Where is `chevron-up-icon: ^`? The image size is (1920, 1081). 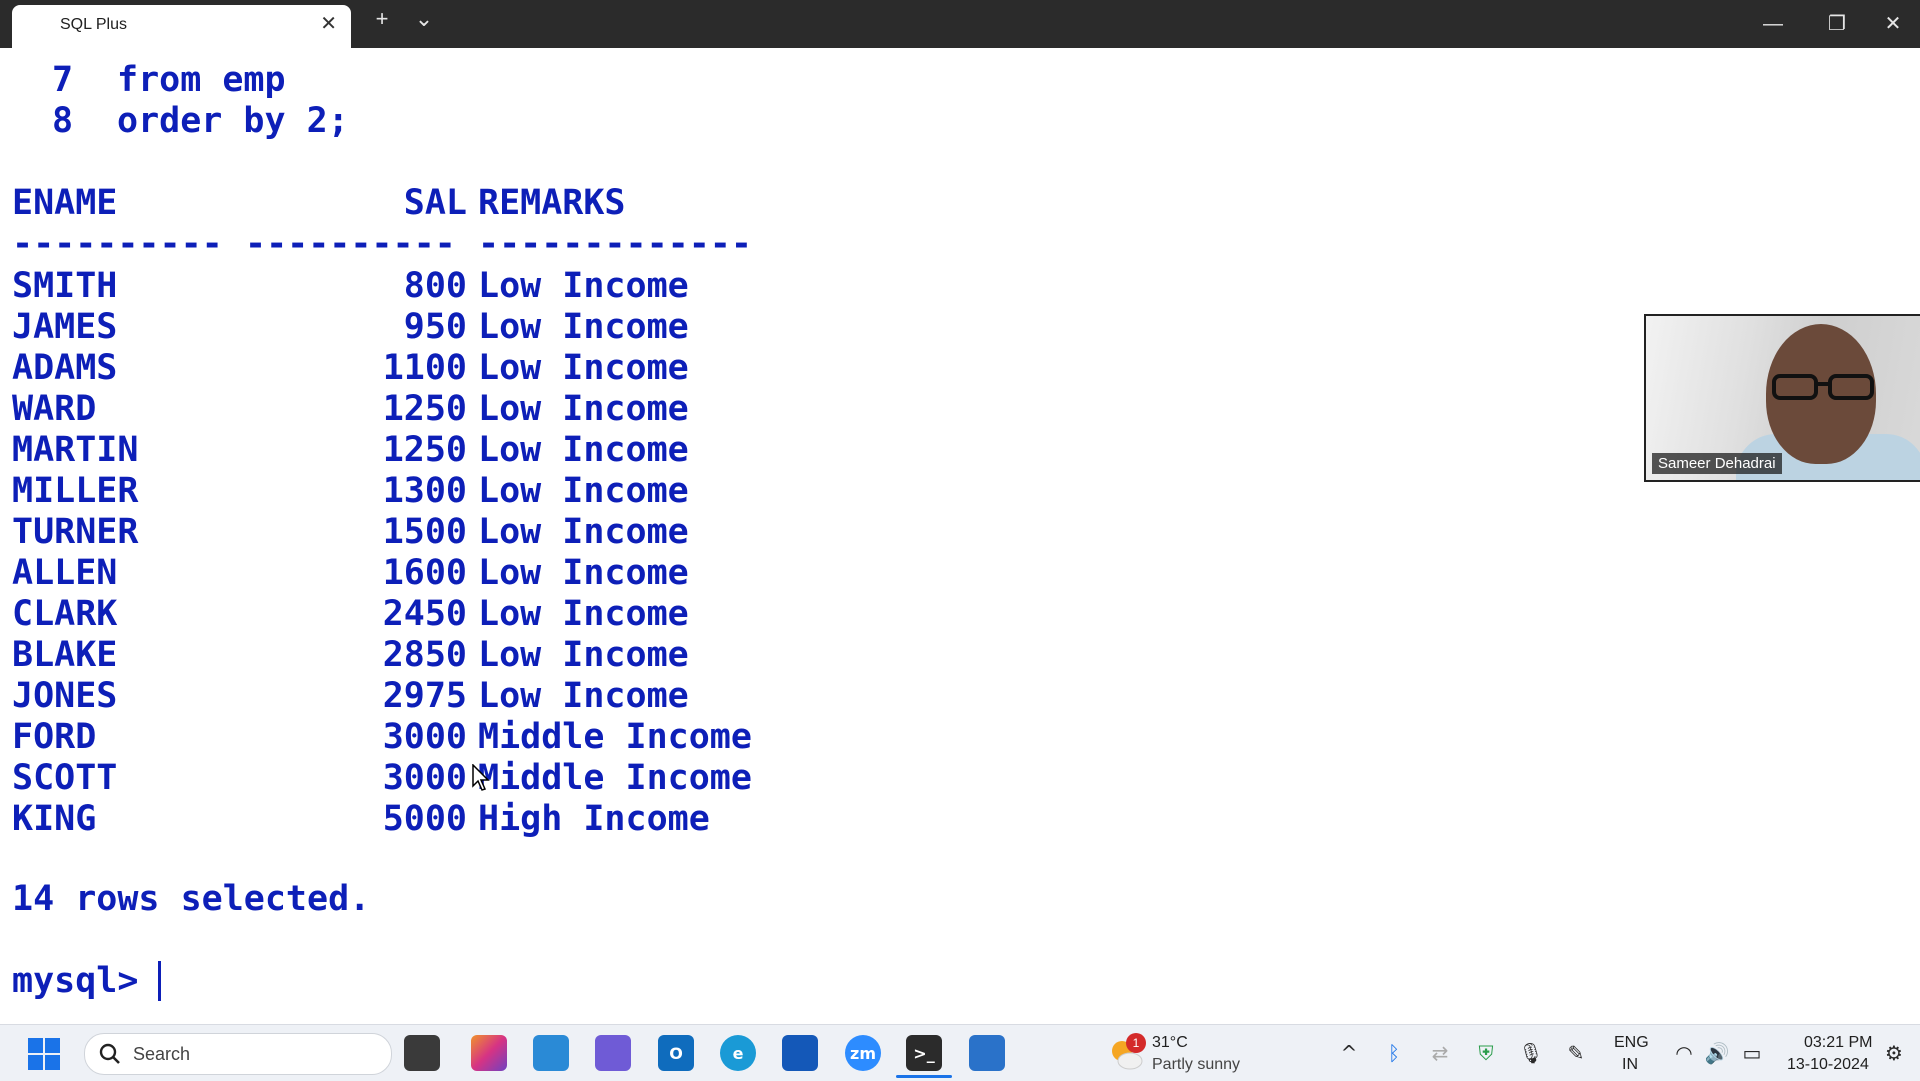
chevron-up-icon: ^ is located at coordinates (1349, 1053).